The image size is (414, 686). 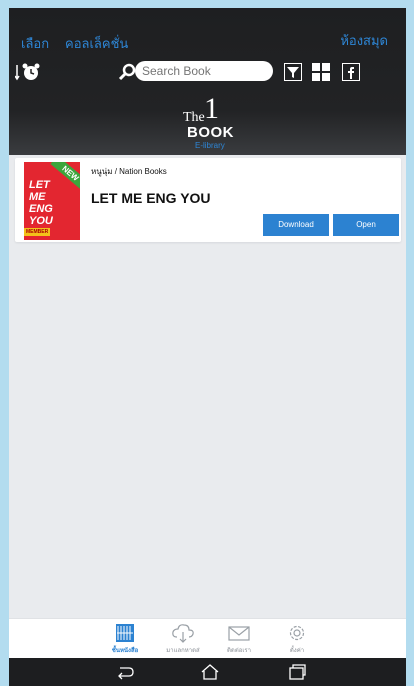 What do you see at coordinates (297, 672) in the screenshot?
I see `recent-apps-icon` at bounding box center [297, 672].